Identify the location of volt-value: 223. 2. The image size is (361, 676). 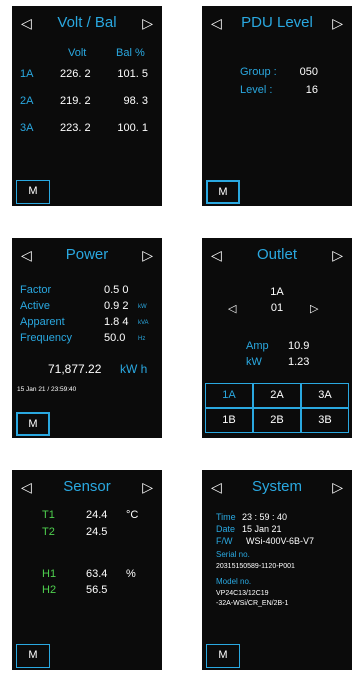
(75, 128).